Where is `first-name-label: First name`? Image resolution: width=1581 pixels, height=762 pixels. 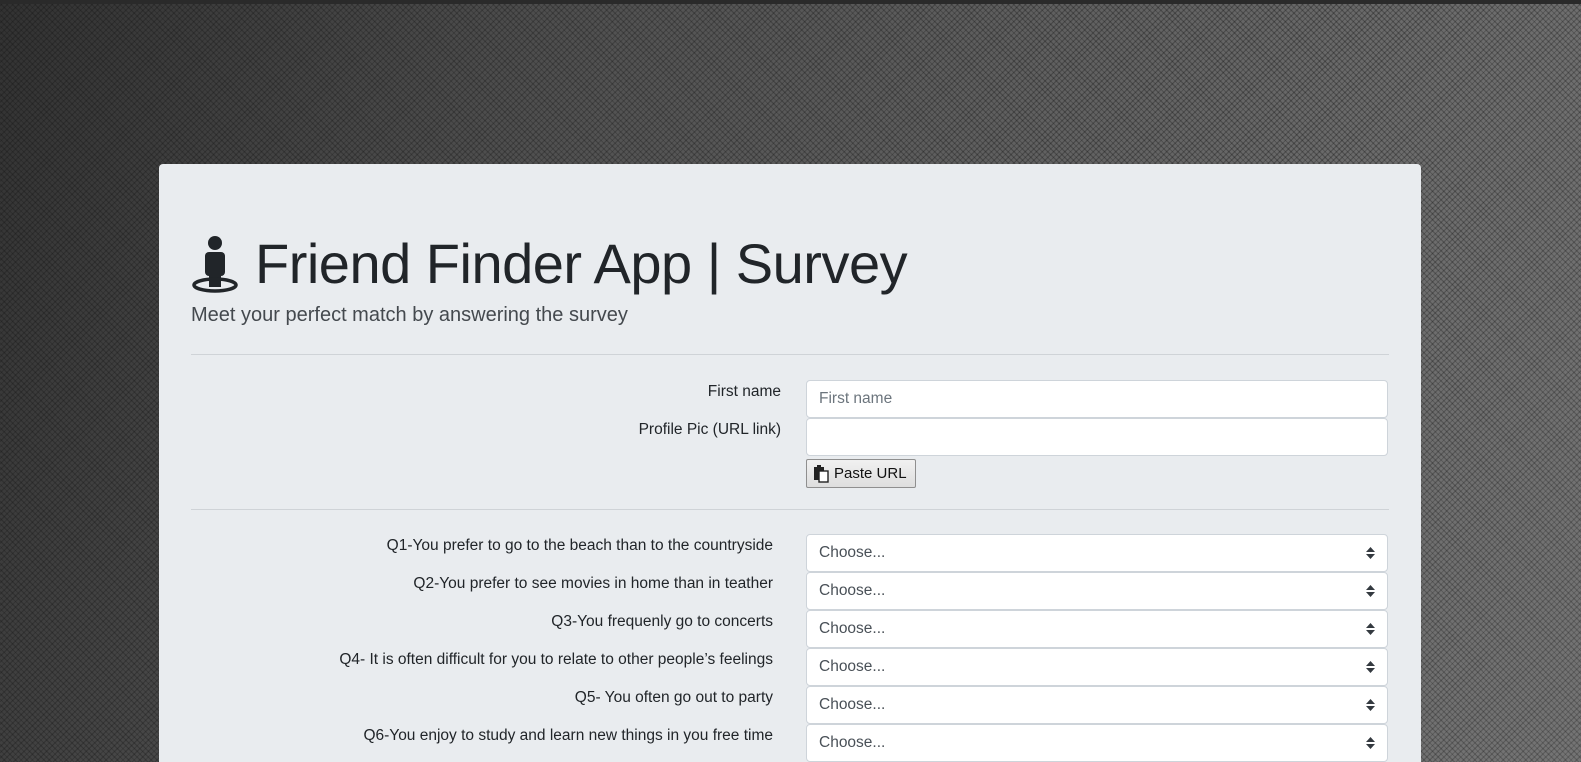 first-name-label: First name is located at coordinates (744, 391).